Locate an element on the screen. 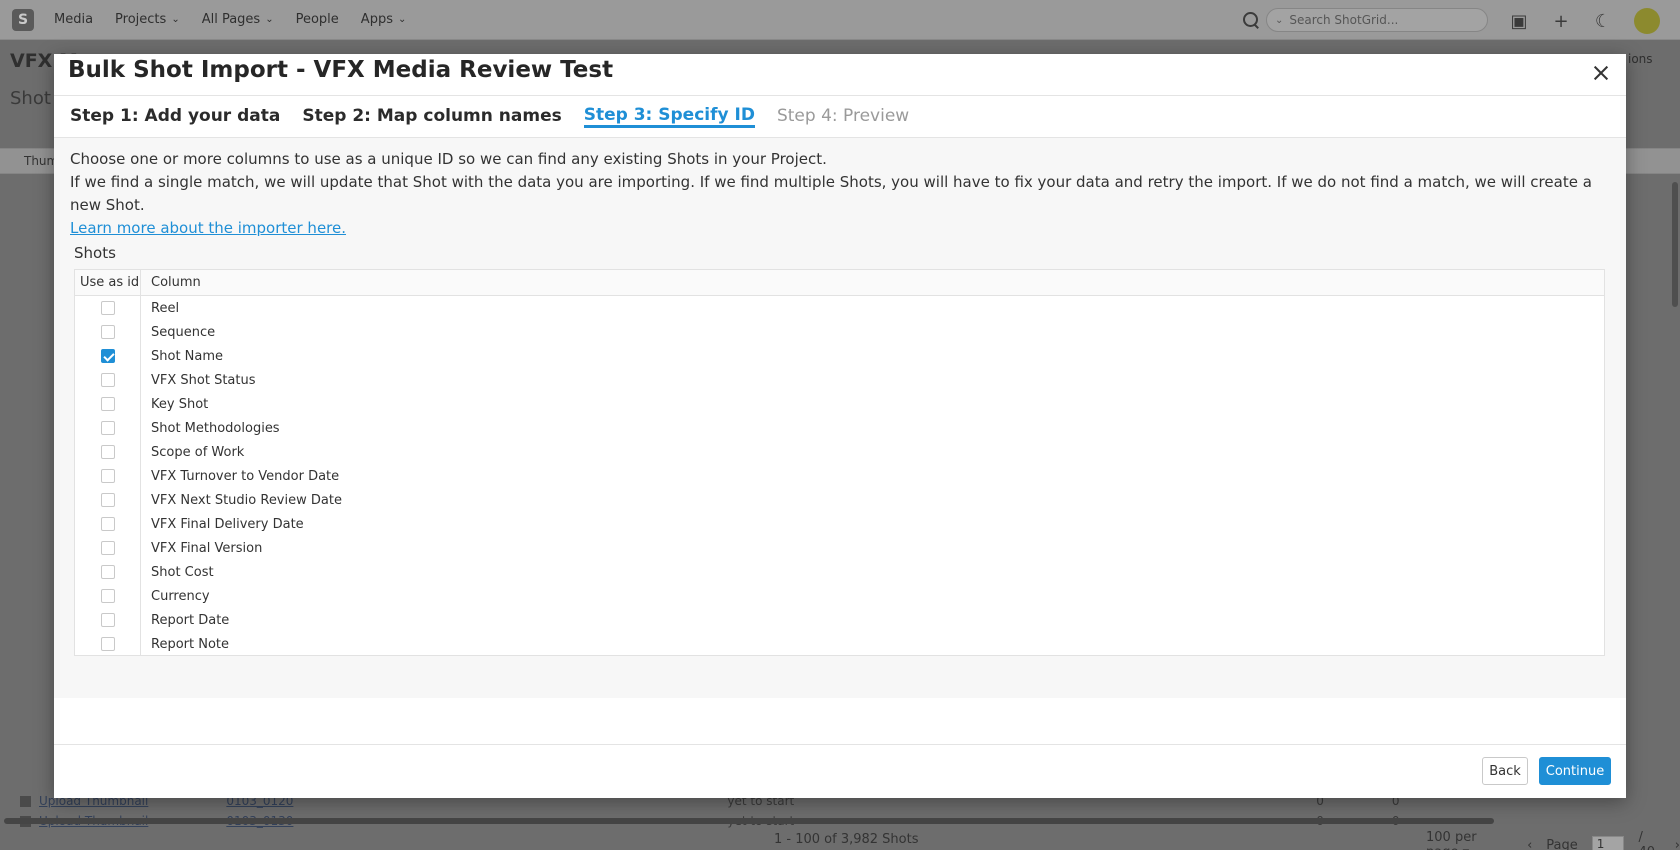 The height and width of the screenshot is (850, 1680). table-row: VFX Turnover to Vendor Date is located at coordinates (839, 476).